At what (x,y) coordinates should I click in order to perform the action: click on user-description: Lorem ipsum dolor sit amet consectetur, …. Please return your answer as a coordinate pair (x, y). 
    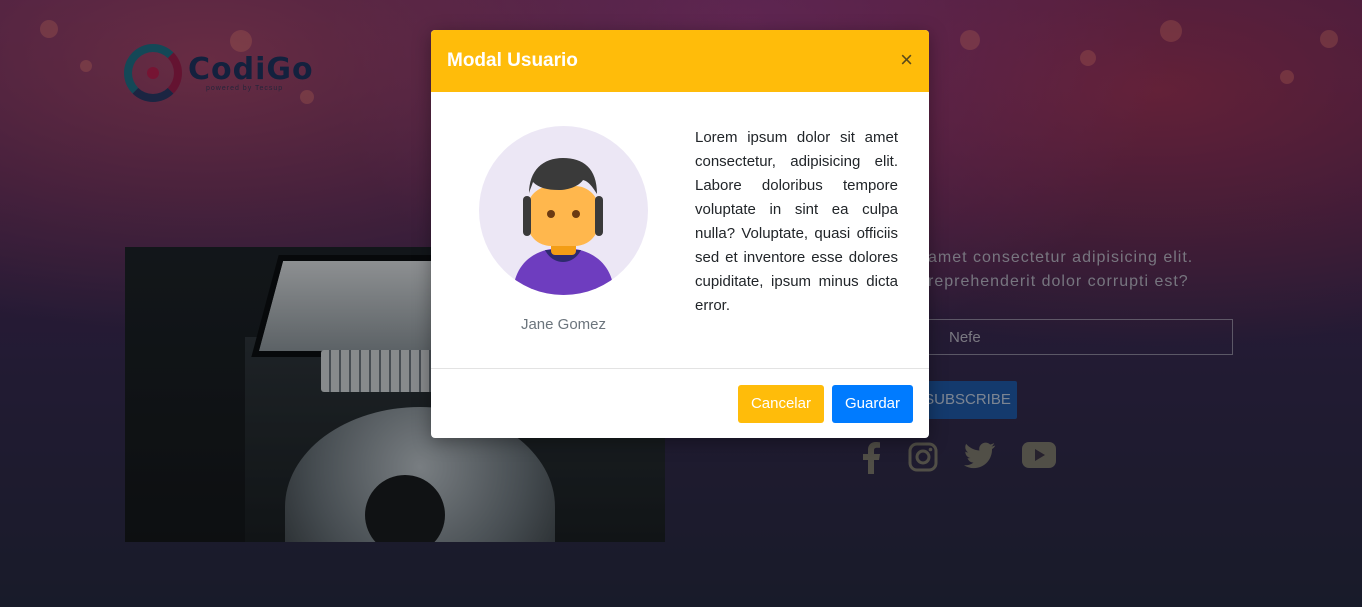
    Looking at the image, I should click on (796, 221).